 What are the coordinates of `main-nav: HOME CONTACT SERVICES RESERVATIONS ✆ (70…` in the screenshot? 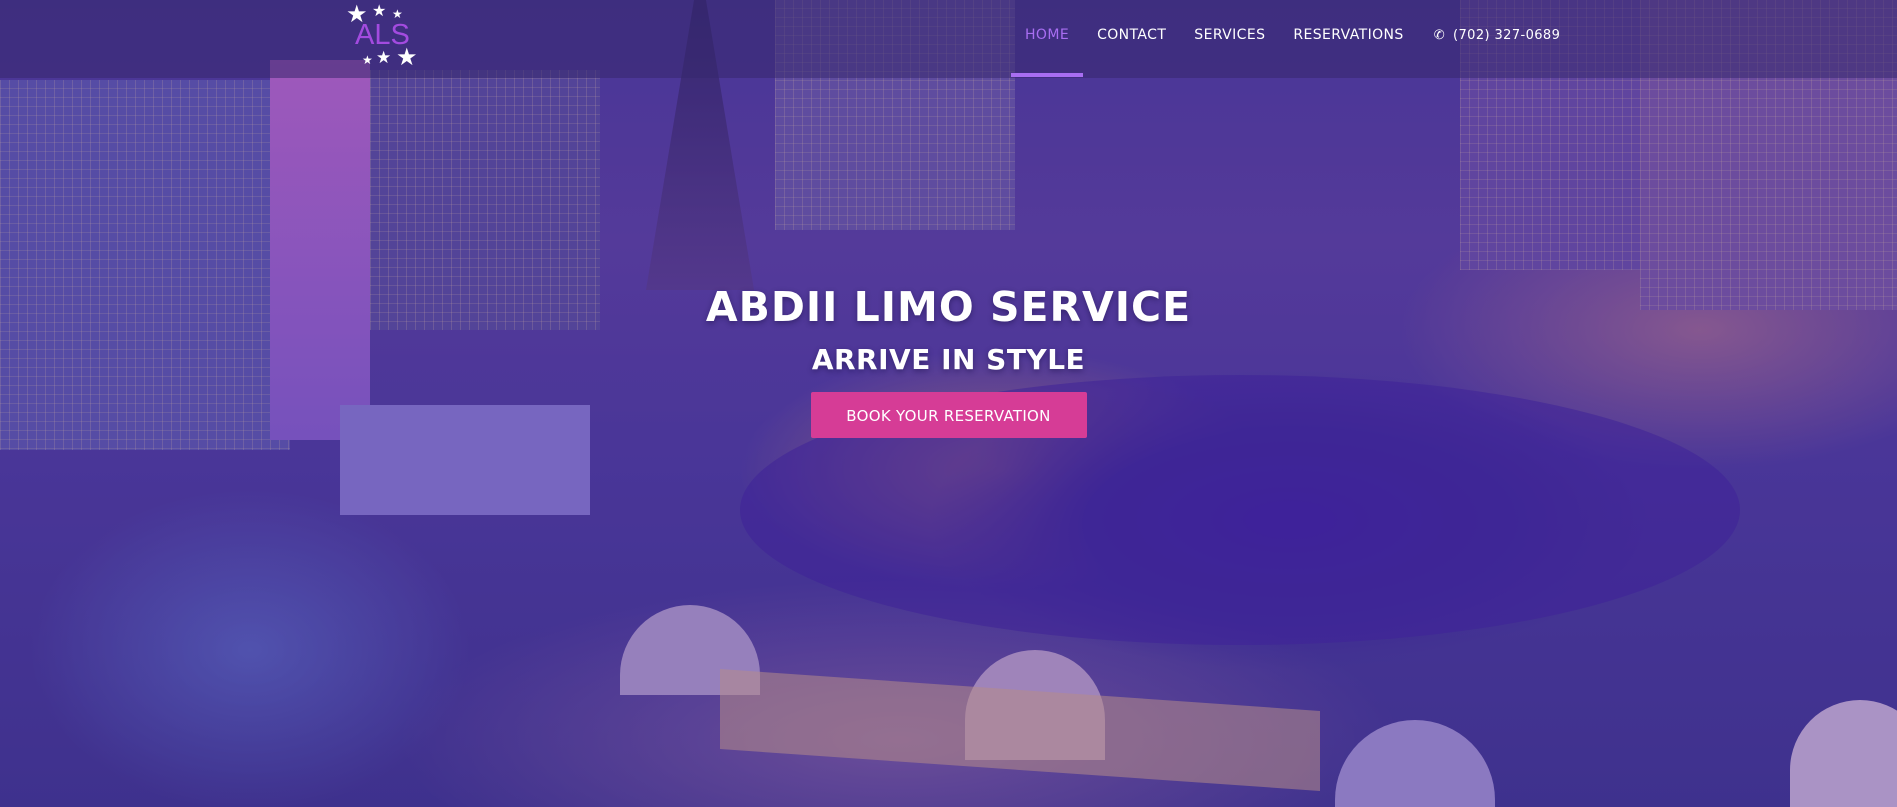 It's located at (1292, 39).